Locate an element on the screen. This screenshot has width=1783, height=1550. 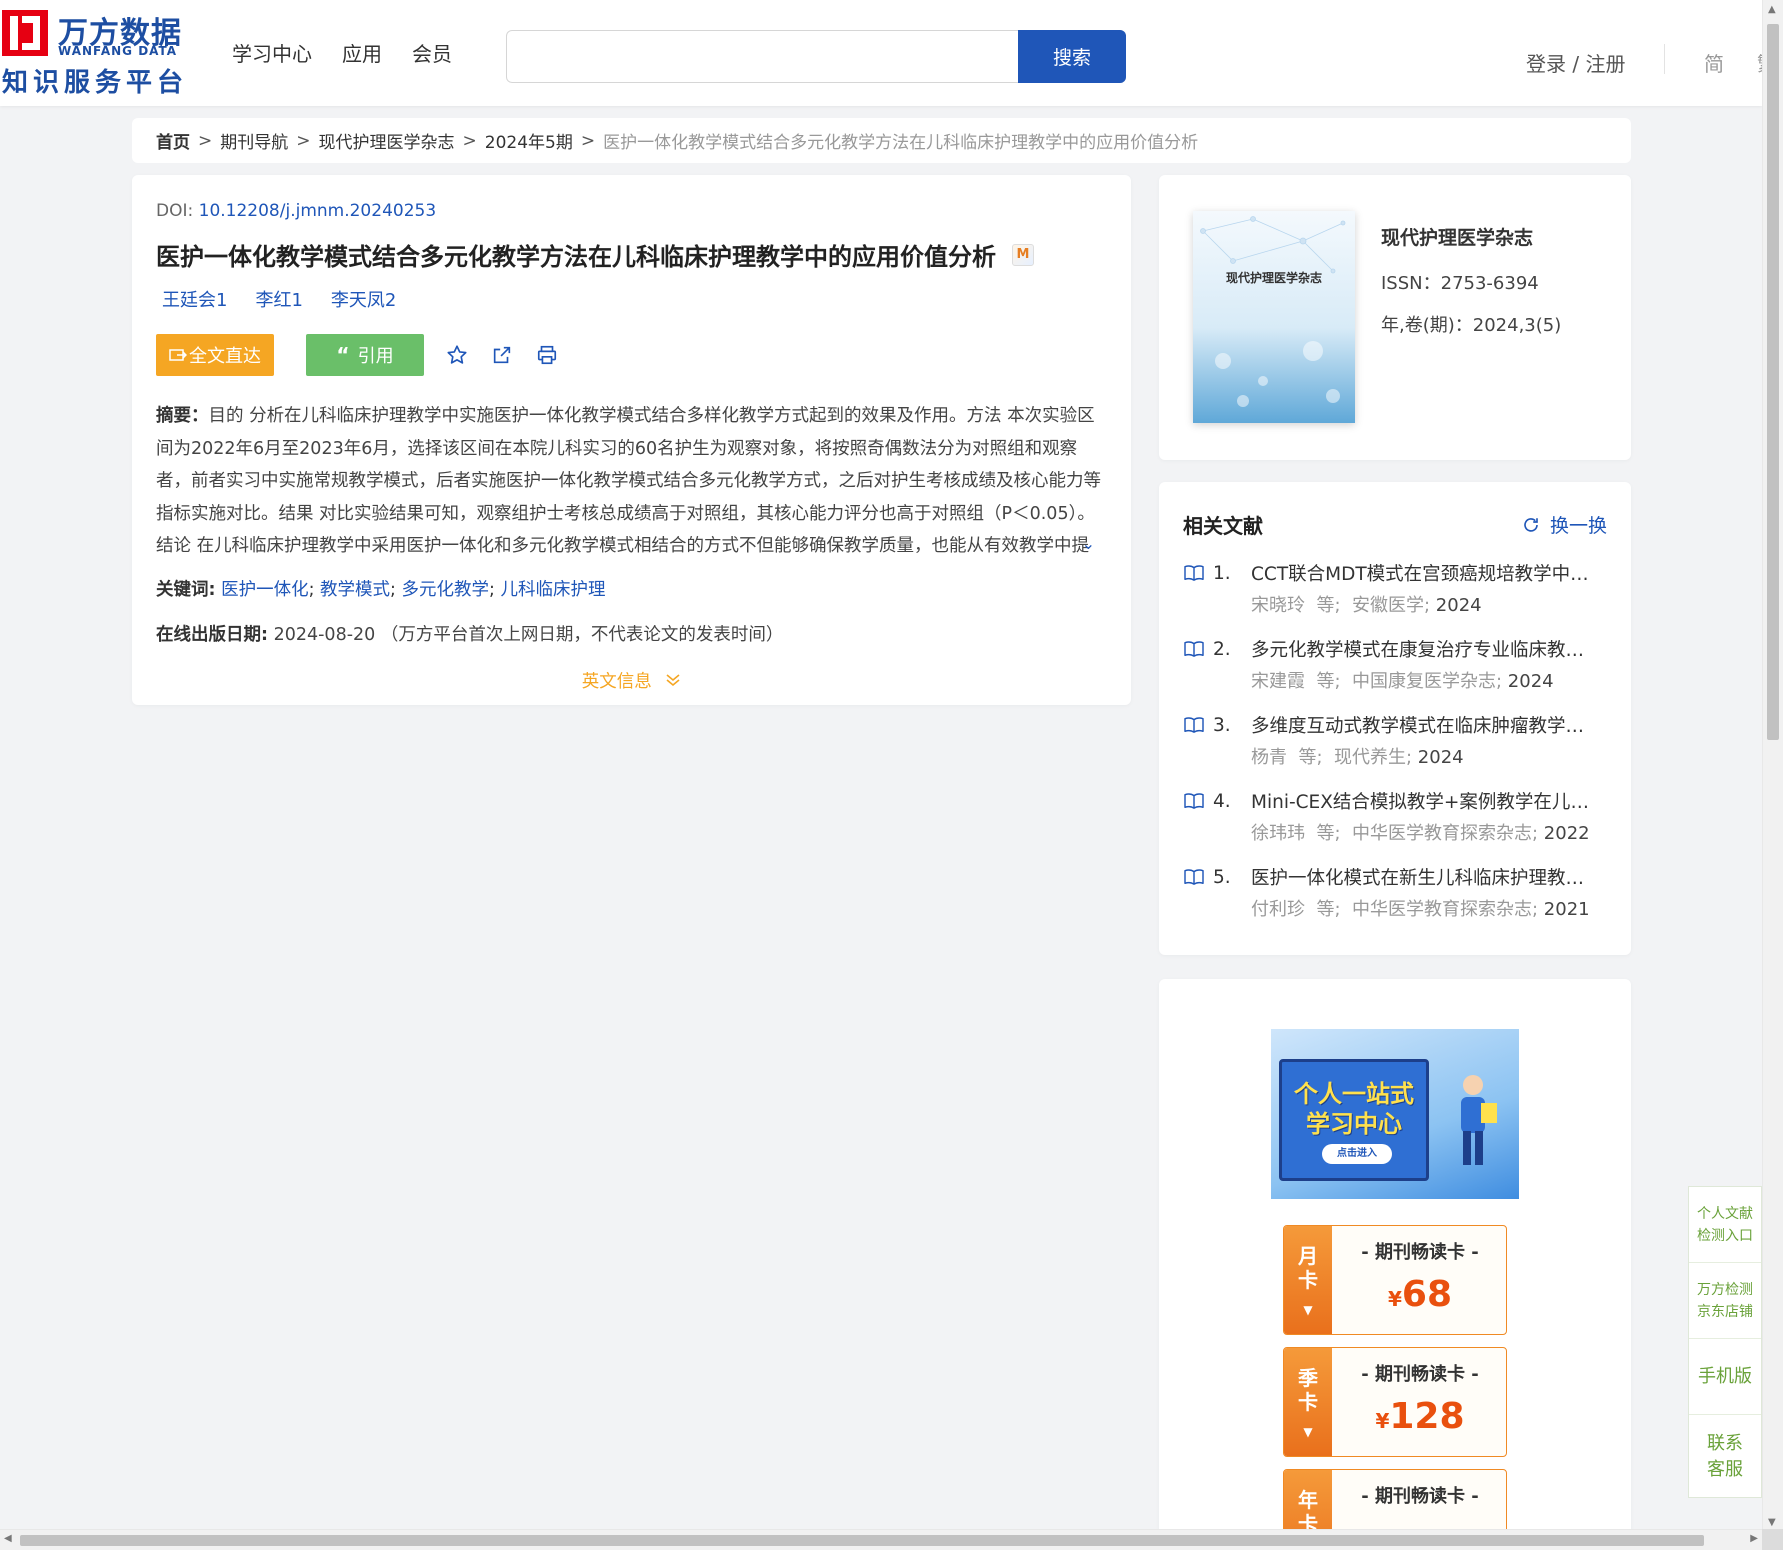
banner-enter-button: 点击进入 is located at coordinates (1357, 1154).